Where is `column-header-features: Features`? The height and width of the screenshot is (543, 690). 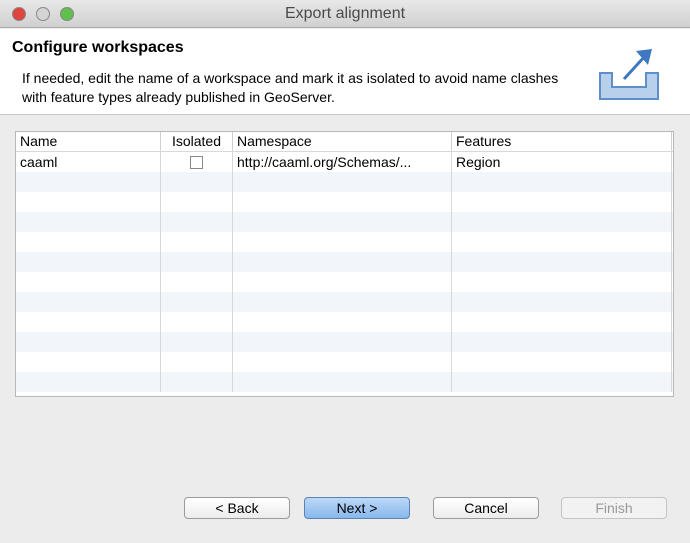
column-header-features: Features is located at coordinates (562, 141).